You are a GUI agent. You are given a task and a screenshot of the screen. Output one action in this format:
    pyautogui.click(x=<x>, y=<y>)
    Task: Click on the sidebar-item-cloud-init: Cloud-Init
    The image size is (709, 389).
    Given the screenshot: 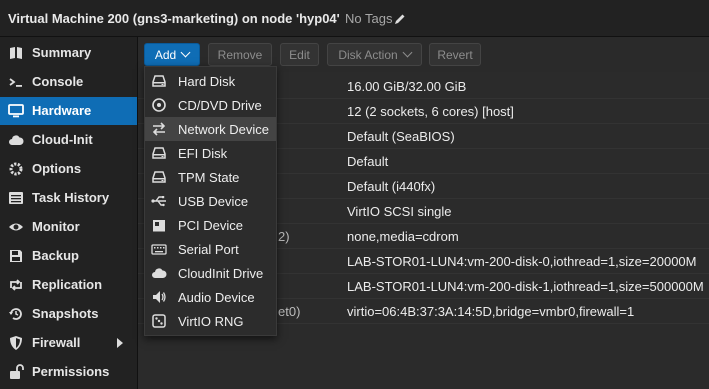 What is the action you would take?
    pyautogui.click(x=68, y=140)
    